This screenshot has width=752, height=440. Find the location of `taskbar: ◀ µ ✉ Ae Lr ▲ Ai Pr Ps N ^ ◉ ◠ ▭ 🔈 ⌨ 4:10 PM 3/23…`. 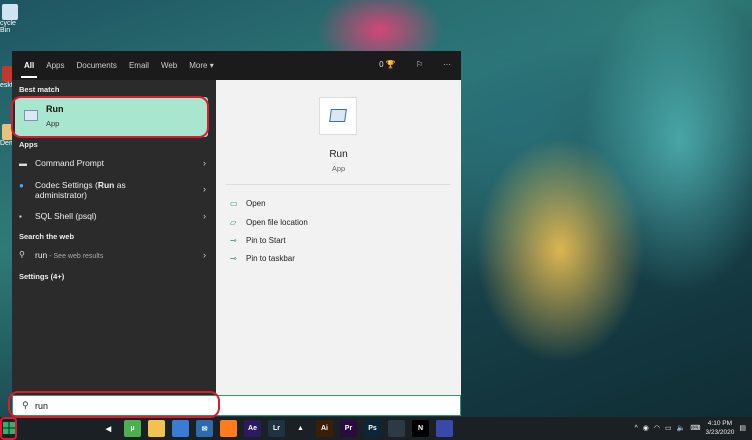

taskbar: ◀ µ ✉ Ae Lr ▲ Ai Pr Ps N ^ ◉ ◠ ▭ 🔈 ⌨ 4:10 PM 3/23… is located at coordinates (376, 428).